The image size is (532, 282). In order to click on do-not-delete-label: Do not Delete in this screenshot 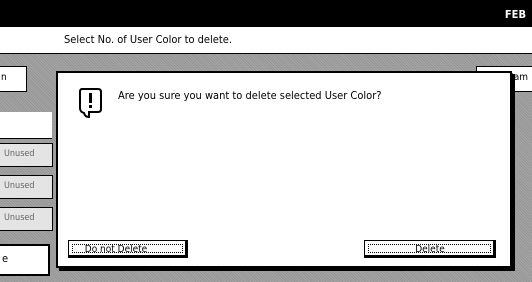, I will do `click(116, 249)`.